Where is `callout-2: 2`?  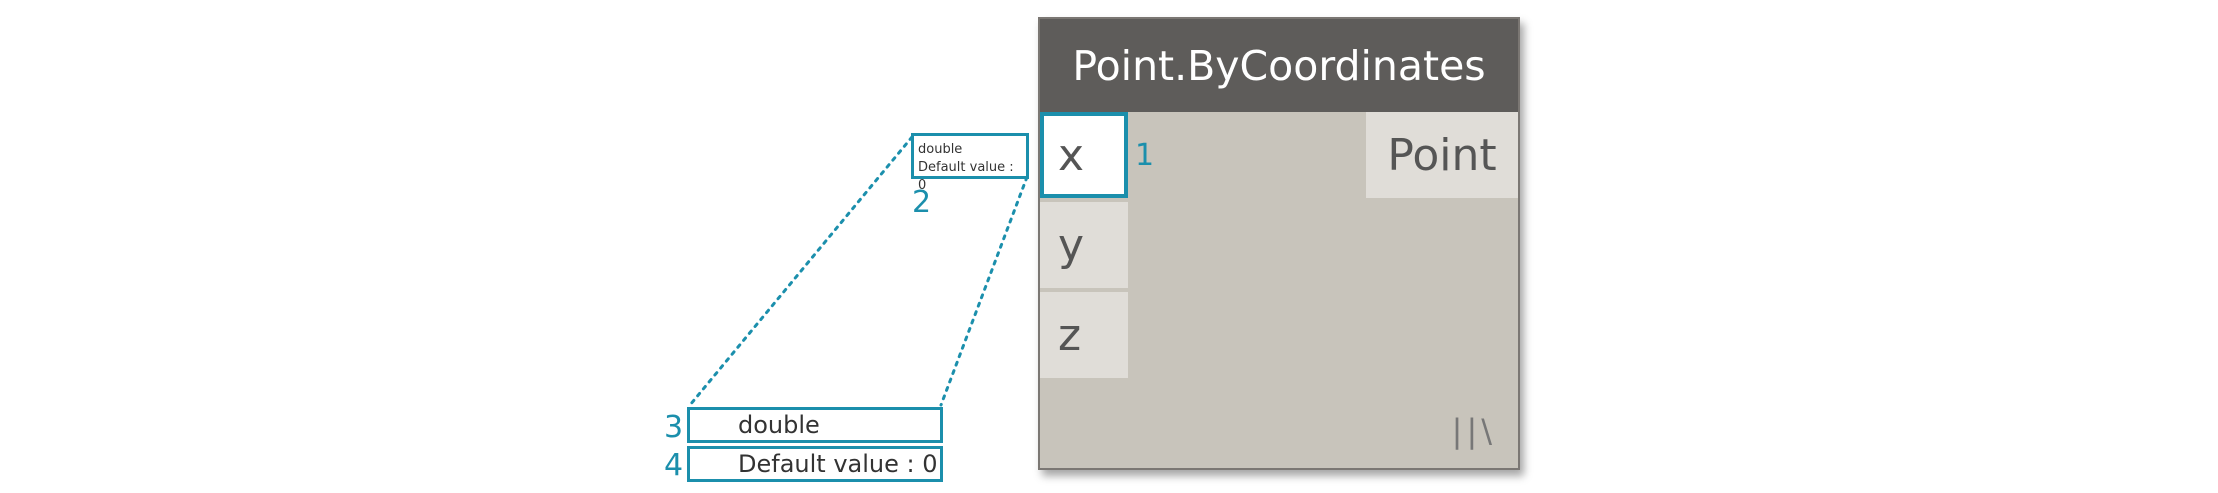 callout-2: 2 is located at coordinates (922, 202).